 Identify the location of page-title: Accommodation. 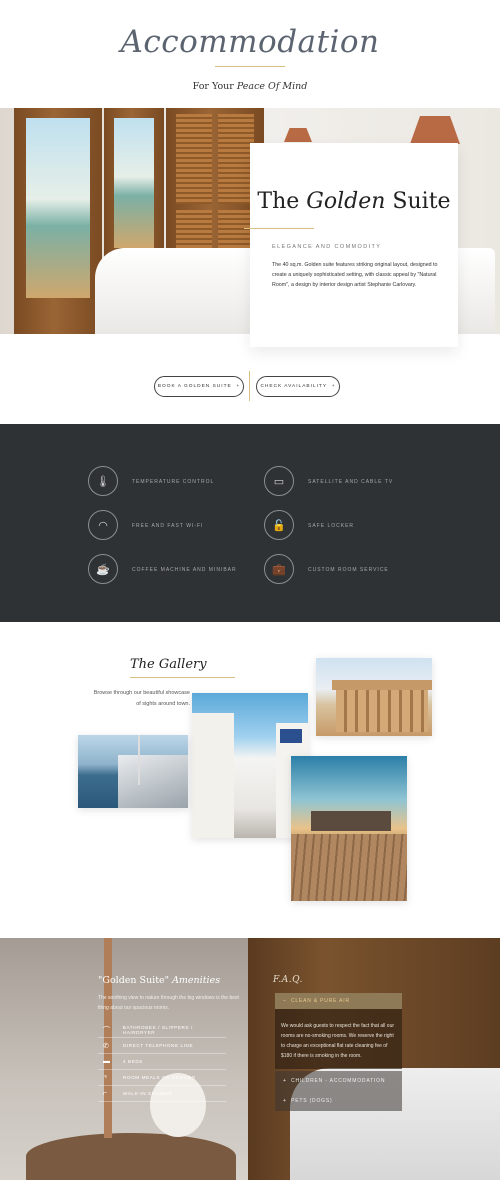
(250, 42).